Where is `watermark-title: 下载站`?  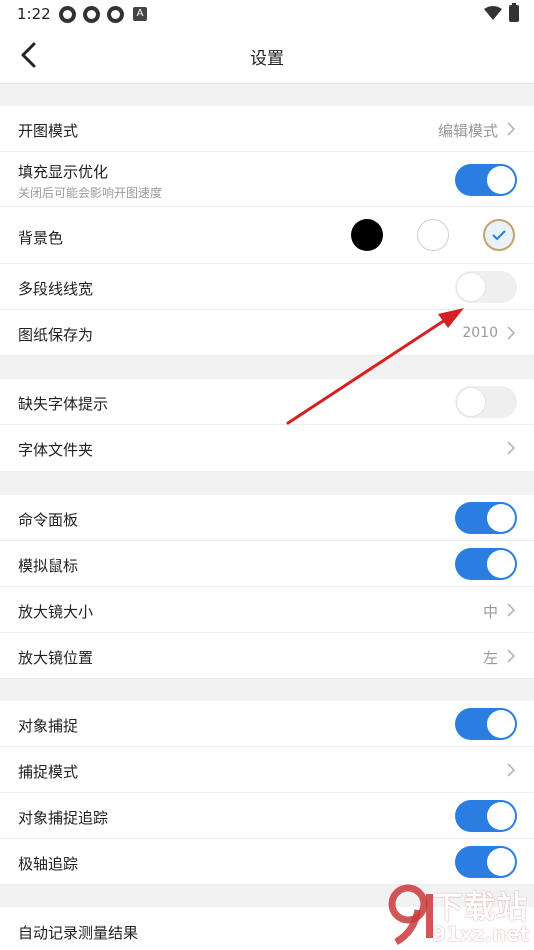 watermark-title: 下载站 is located at coordinates (480, 908).